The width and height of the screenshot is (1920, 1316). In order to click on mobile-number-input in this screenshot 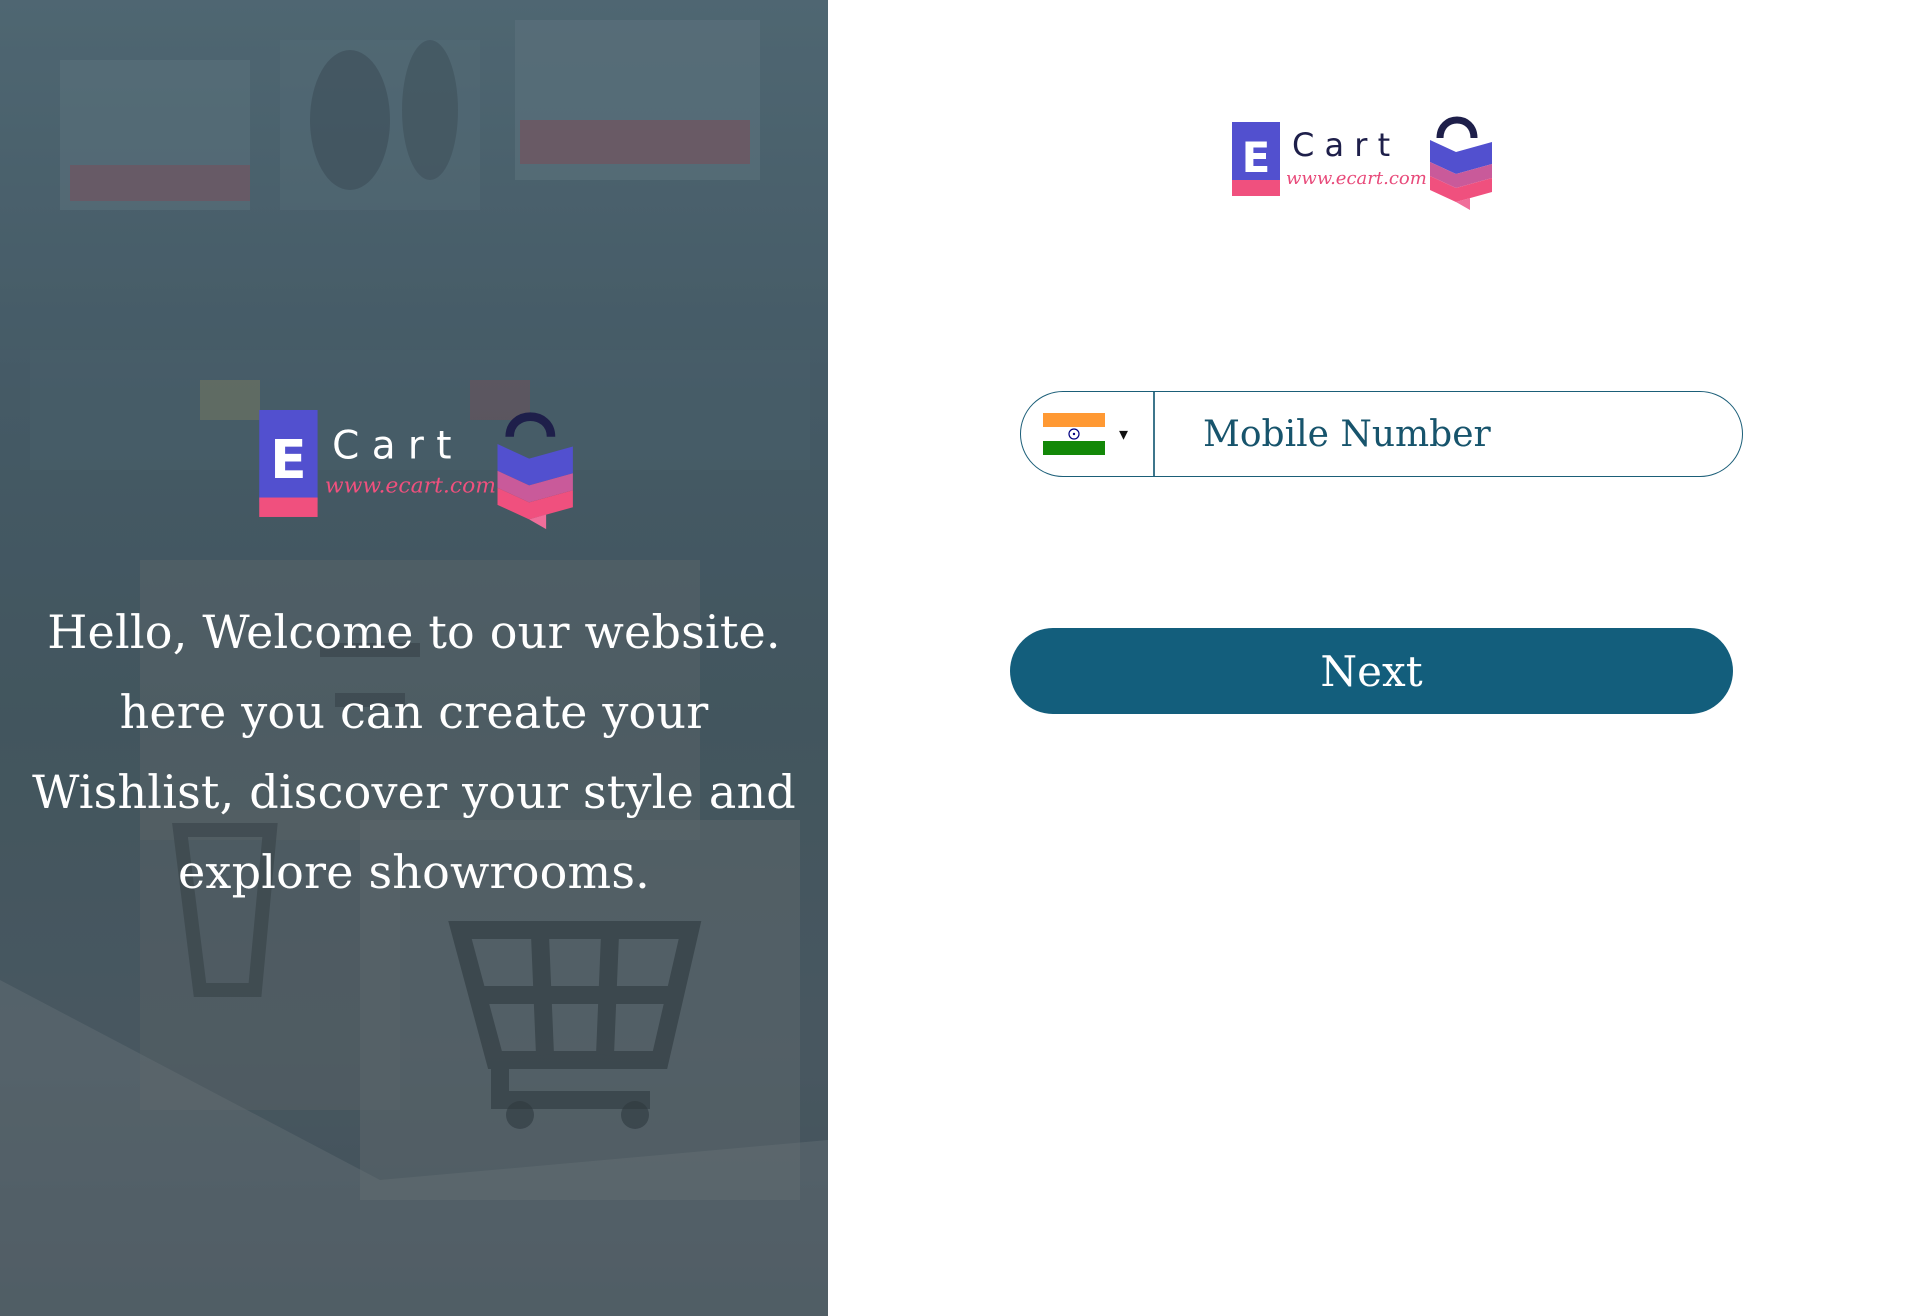, I will do `click(1448, 434)`.